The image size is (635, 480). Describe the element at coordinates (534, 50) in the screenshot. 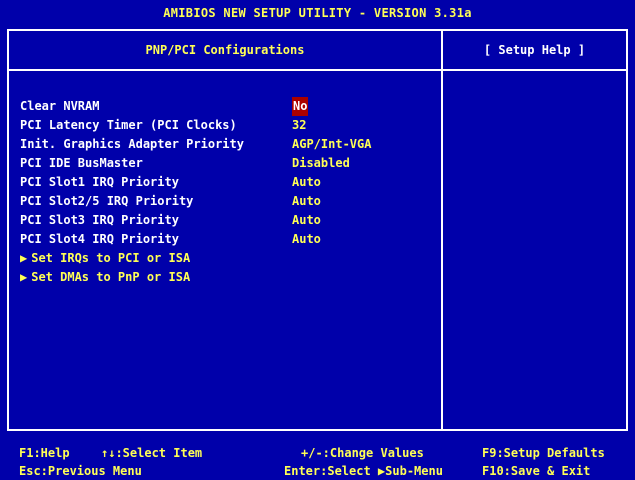

I see `setup-help-title: [ Setup Help ]` at that location.